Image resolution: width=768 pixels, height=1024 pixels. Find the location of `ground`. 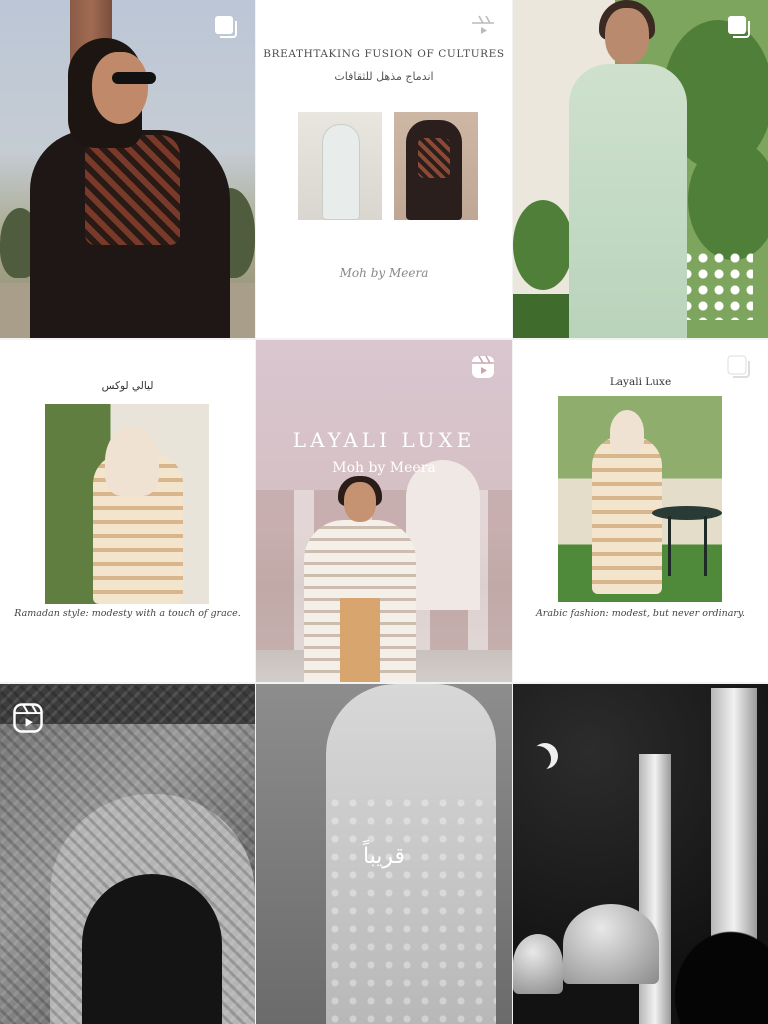

ground is located at coordinates (543, 316).